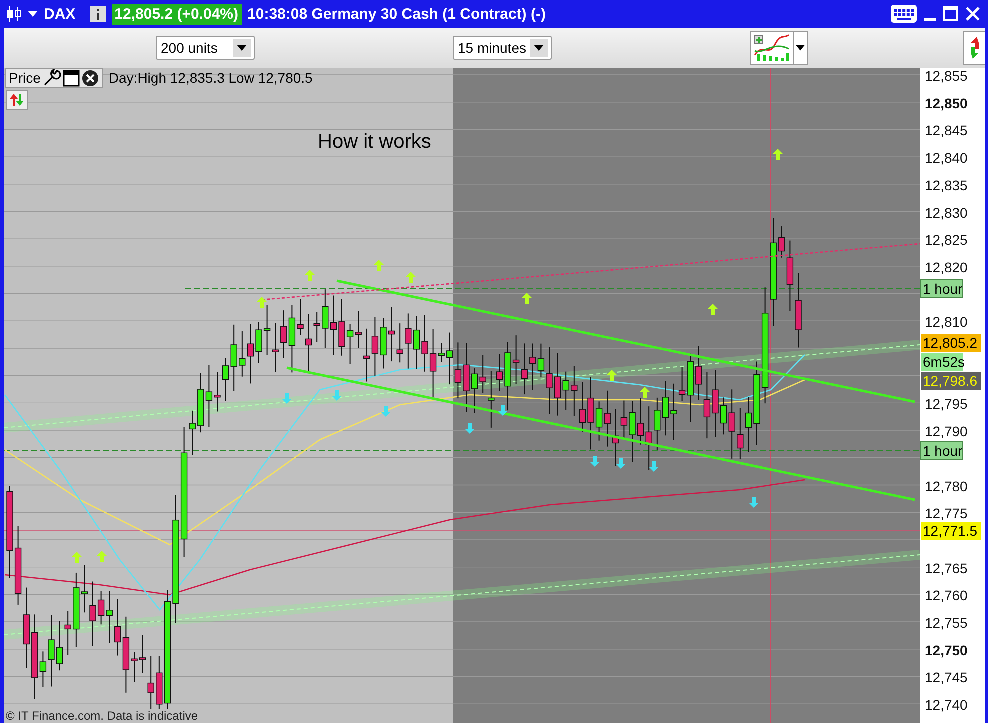 This screenshot has height=723, width=988. I want to click on window-title: 10:38:08 Germany 30 Cash (1 Contract) (-), so click(397, 14).